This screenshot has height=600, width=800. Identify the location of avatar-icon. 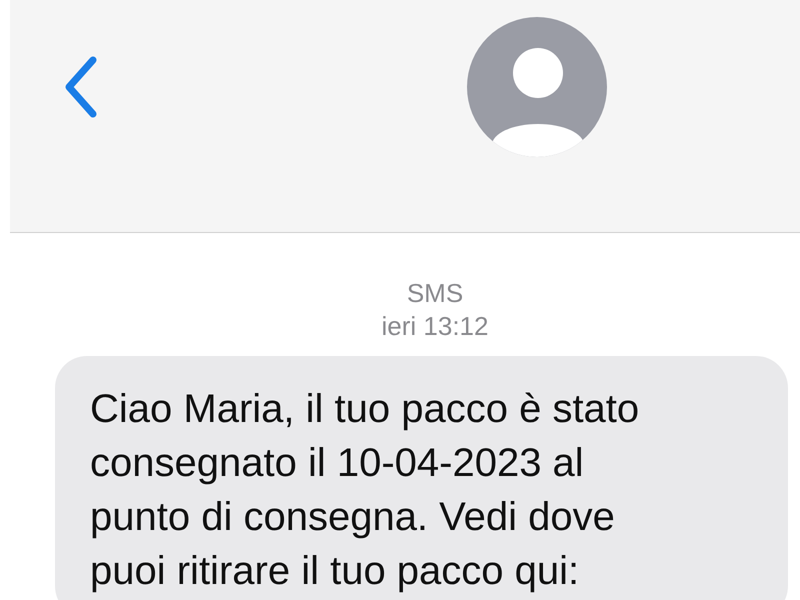
(537, 87).